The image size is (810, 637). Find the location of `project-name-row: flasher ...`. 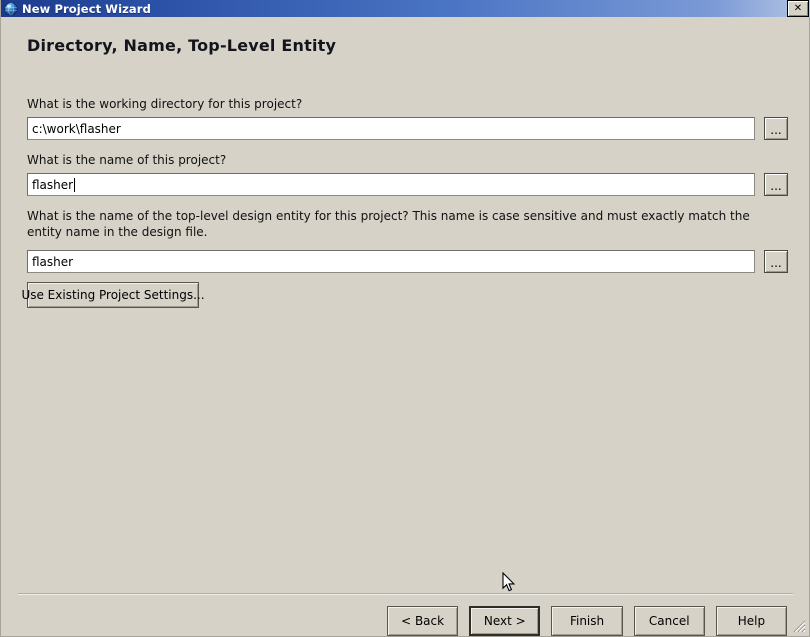

project-name-row: flasher ... is located at coordinates (407, 184).